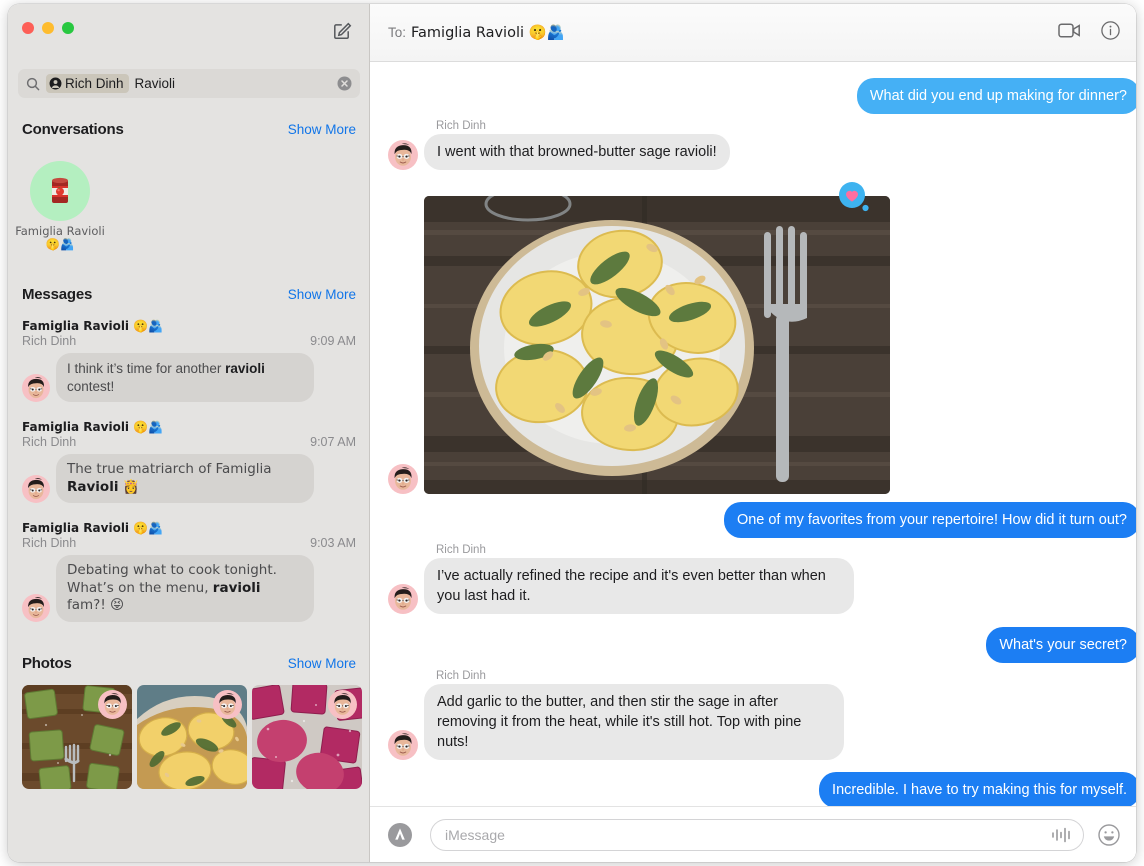  I want to click on conversations-title: Conversations, so click(73, 129).